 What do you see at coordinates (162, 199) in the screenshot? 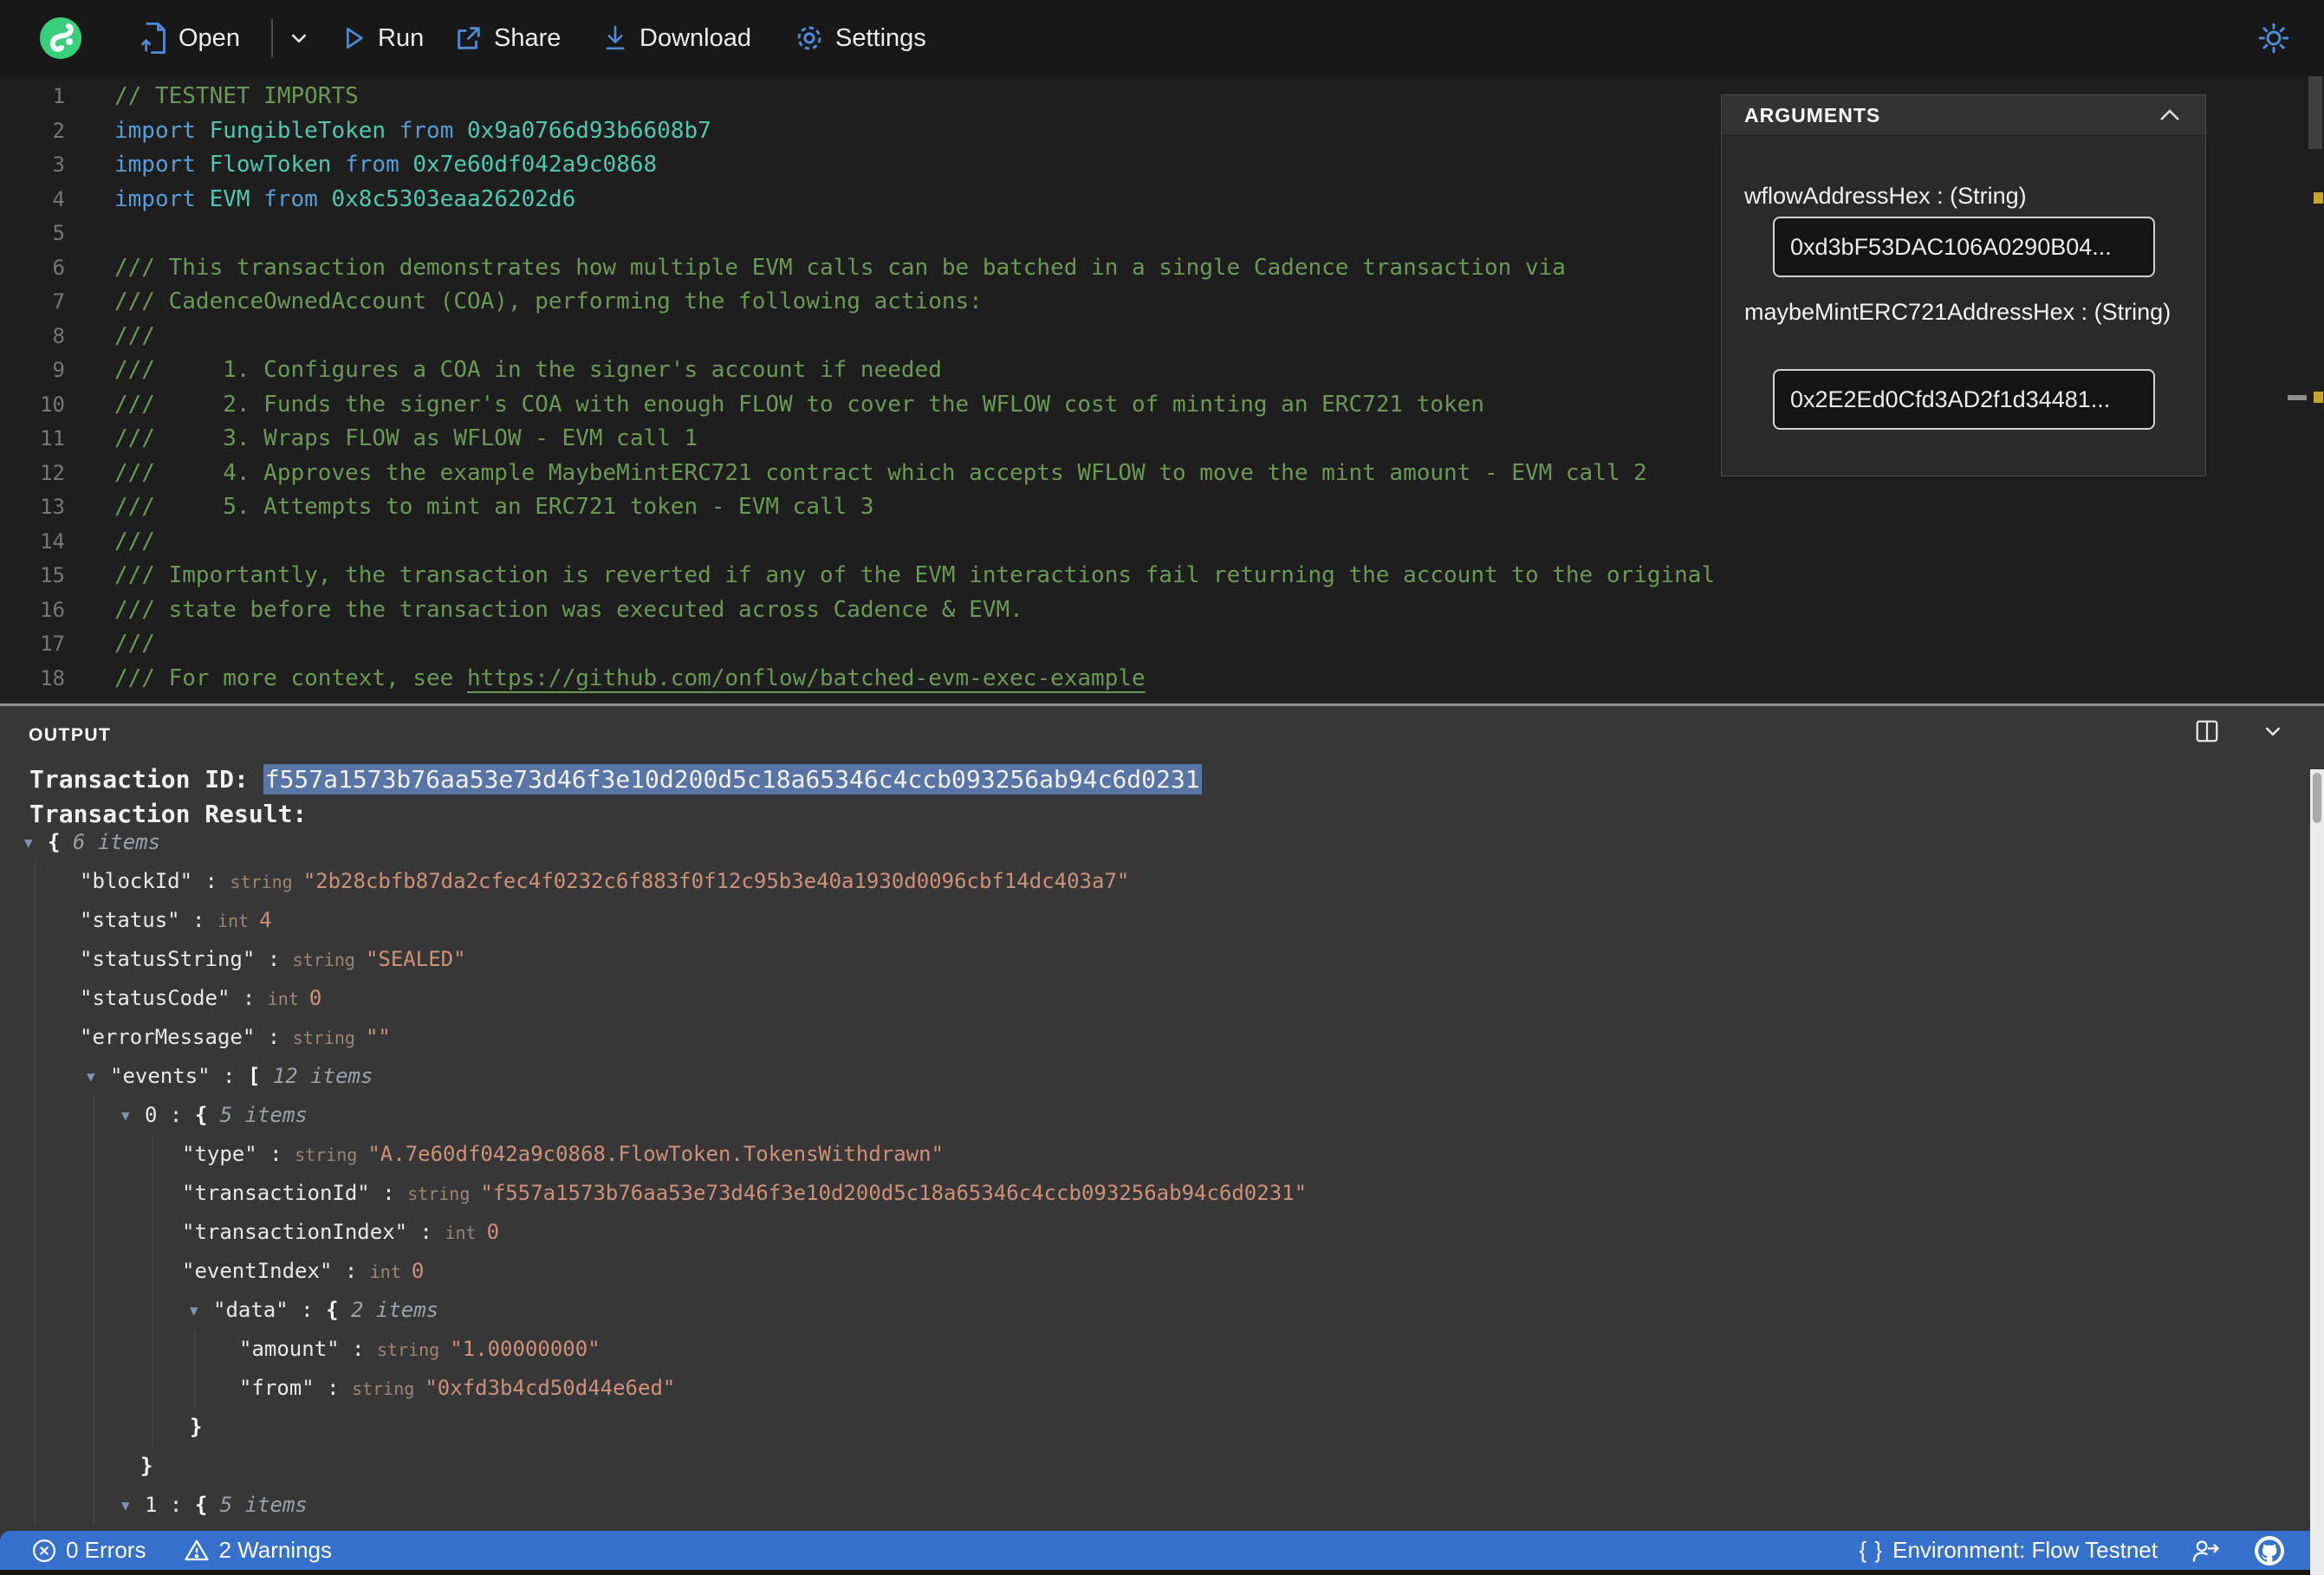
I see `code-token-kw: import` at bounding box center [162, 199].